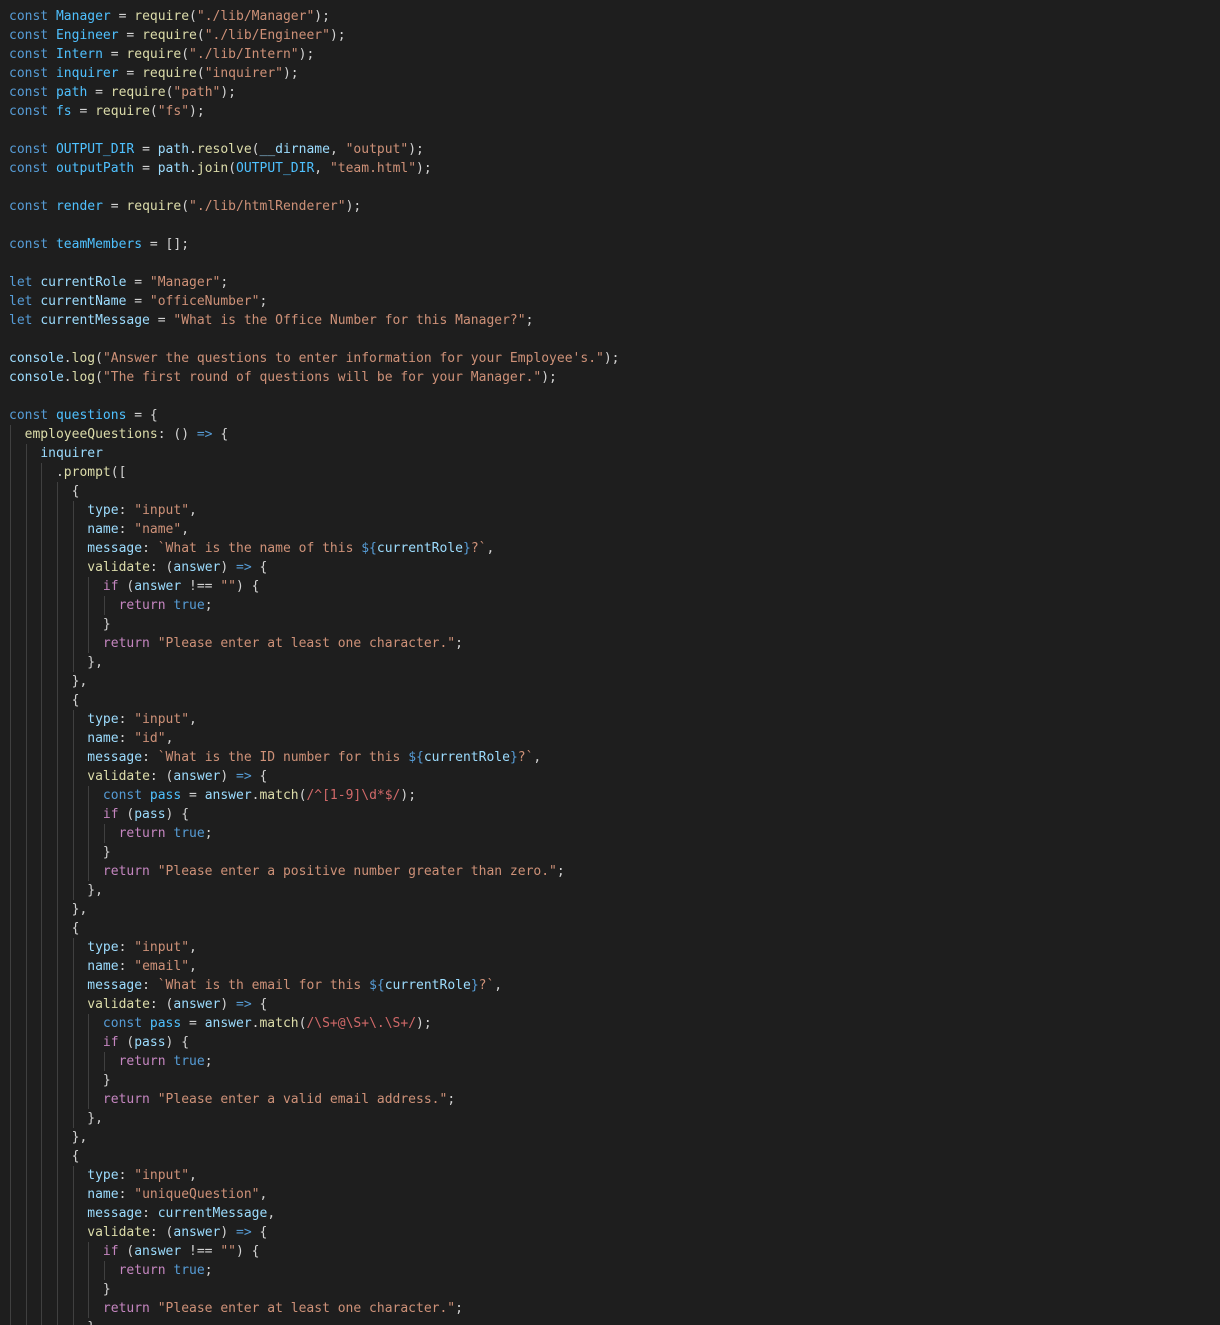  Describe the element at coordinates (614, 434) in the screenshot. I see `code-line: employeeQuestions: () => {` at that location.